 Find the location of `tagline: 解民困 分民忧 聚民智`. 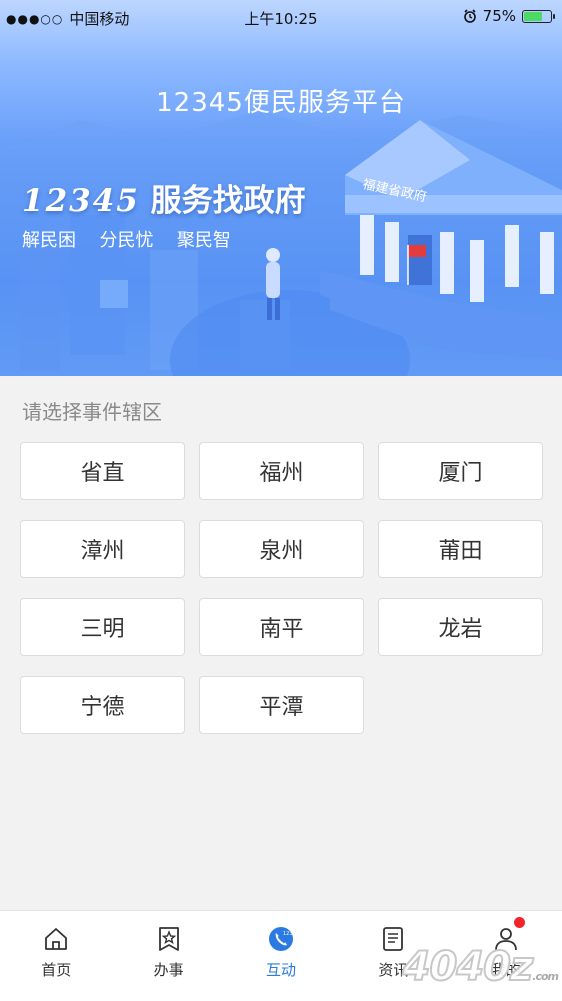

tagline: 解民困 分民忧 聚民智 is located at coordinates (126, 240).